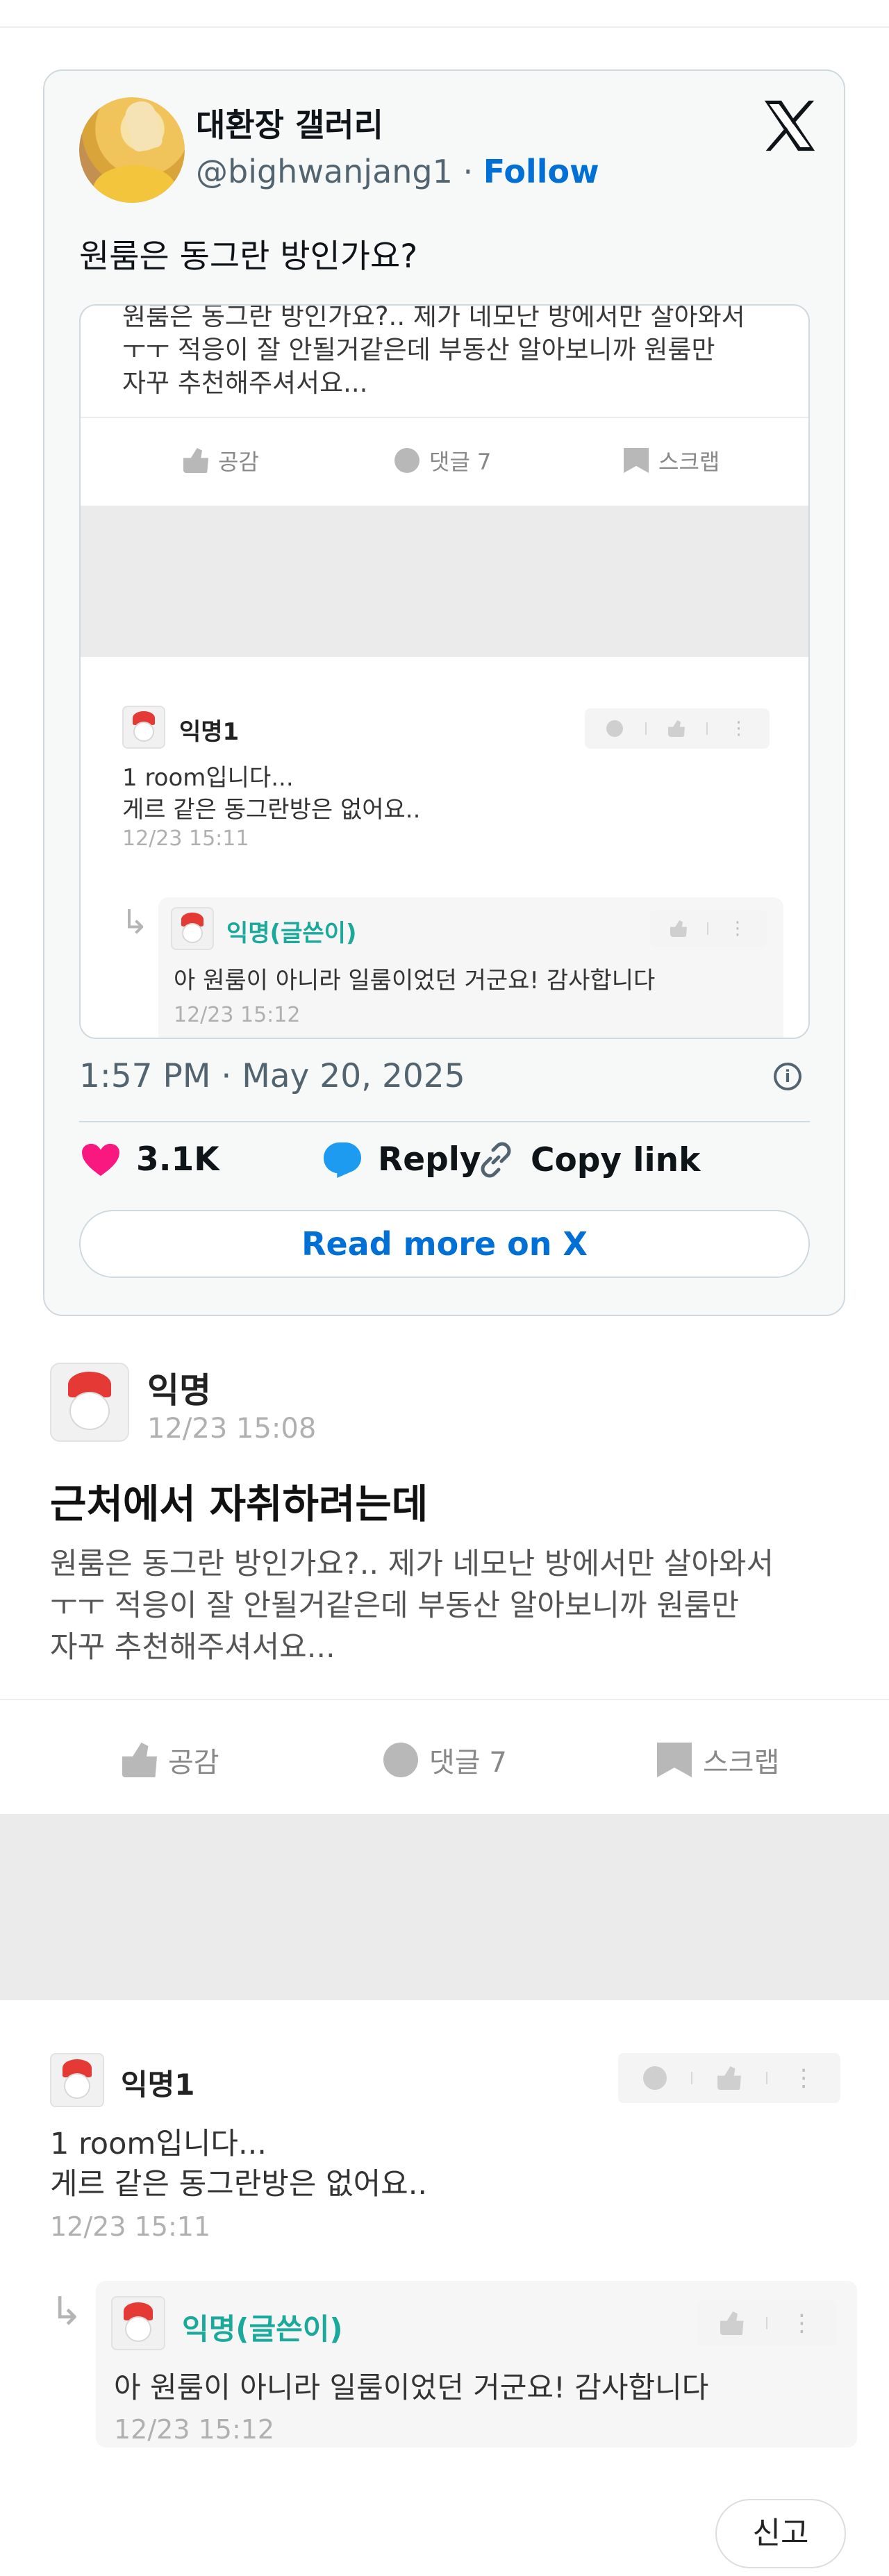 Image resolution: width=889 pixels, height=2576 pixels. I want to click on media-comment-date: 12/23 15:11, so click(185, 838).